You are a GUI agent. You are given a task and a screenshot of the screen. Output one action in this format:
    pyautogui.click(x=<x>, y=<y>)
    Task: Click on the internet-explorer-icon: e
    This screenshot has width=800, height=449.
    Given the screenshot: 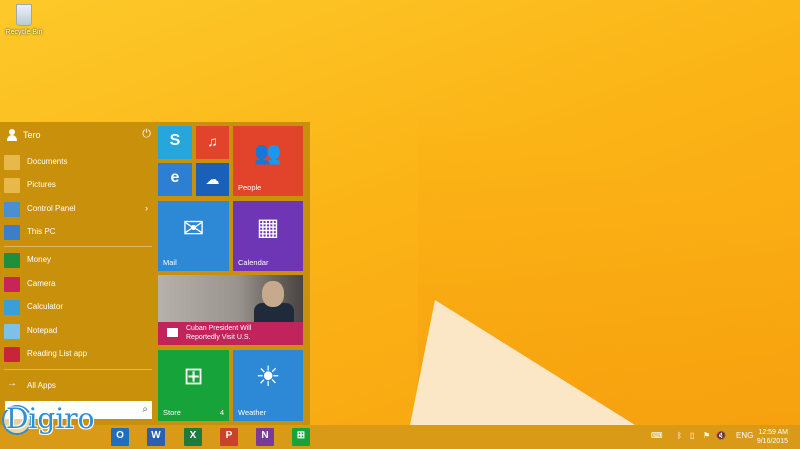 What is the action you would take?
    pyautogui.click(x=175, y=177)
    